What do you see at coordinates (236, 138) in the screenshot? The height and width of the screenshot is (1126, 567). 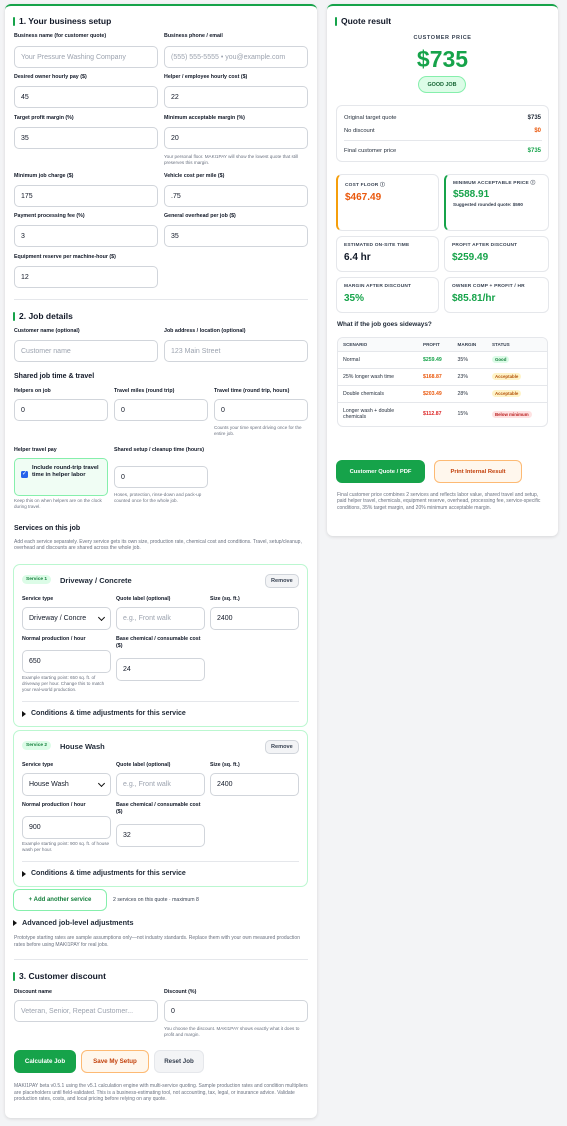 I see `min-margin-input: 20` at bounding box center [236, 138].